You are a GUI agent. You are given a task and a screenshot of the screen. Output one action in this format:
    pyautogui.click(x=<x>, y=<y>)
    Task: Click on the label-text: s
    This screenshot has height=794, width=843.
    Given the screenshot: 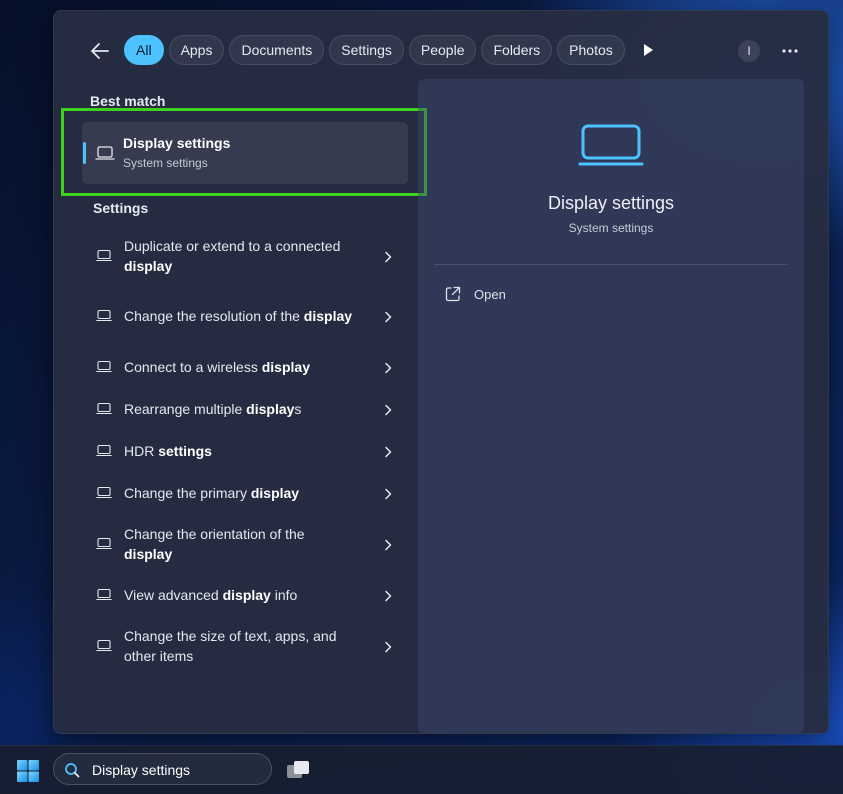 What is the action you would take?
    pyautogui.click(x=298, y=409)
    